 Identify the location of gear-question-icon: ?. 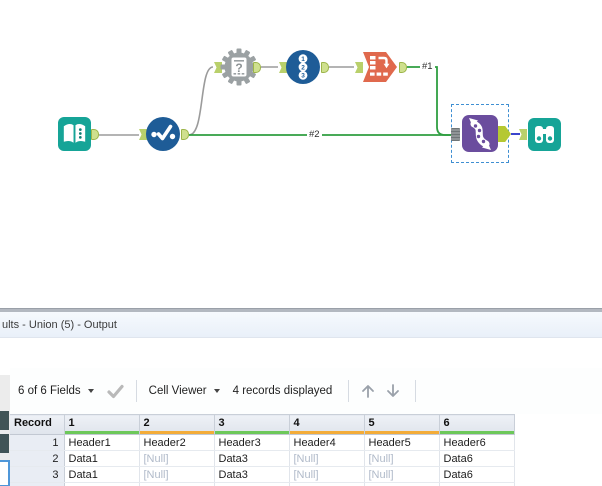
(239, 69).